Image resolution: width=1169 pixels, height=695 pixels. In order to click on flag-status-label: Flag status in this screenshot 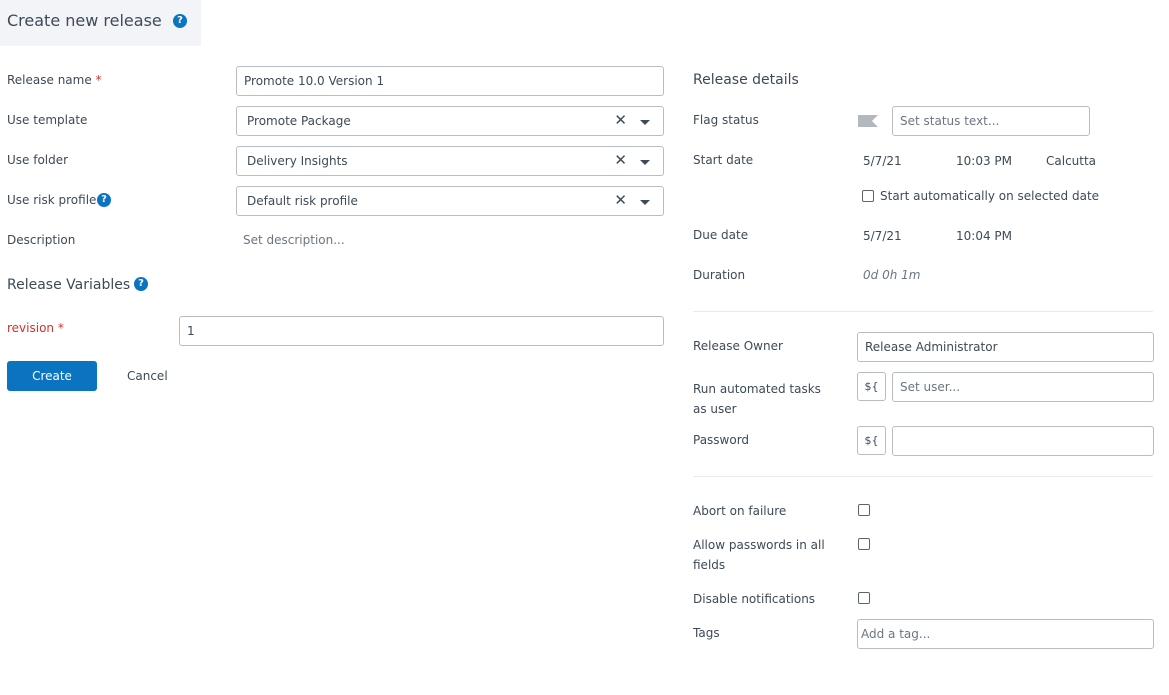, I will do `click(726, 120)`.